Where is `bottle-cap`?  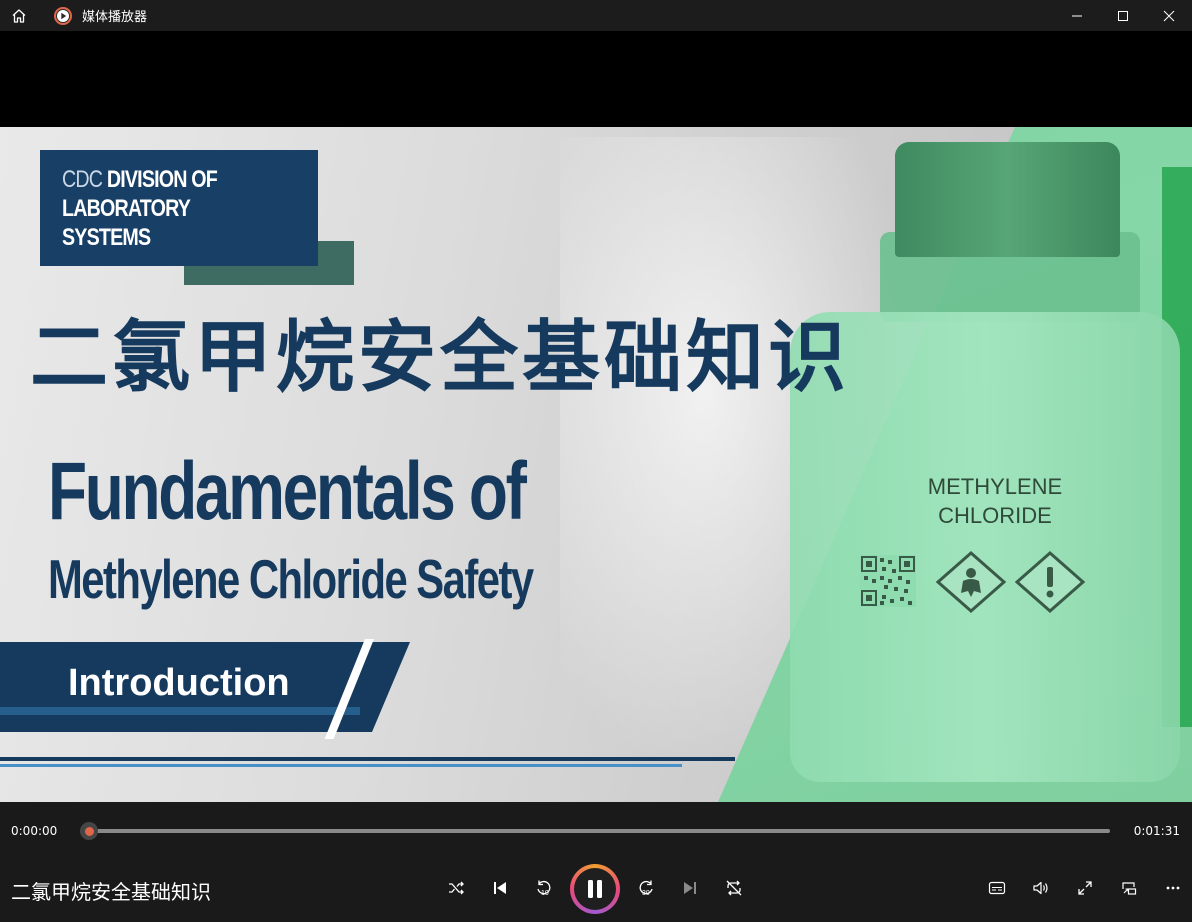 bottle-cap is located at coordinates (1007, 199).